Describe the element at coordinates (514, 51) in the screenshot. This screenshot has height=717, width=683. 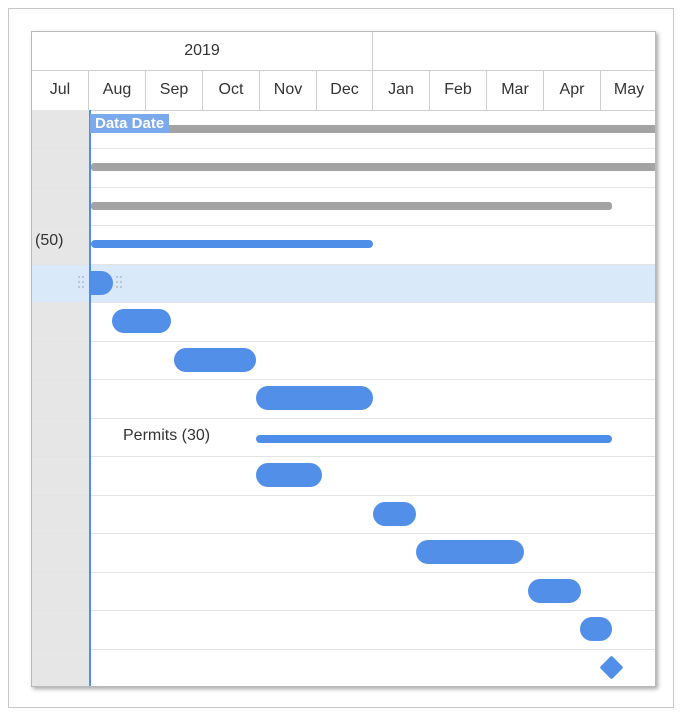
I see `year-next` at that location.